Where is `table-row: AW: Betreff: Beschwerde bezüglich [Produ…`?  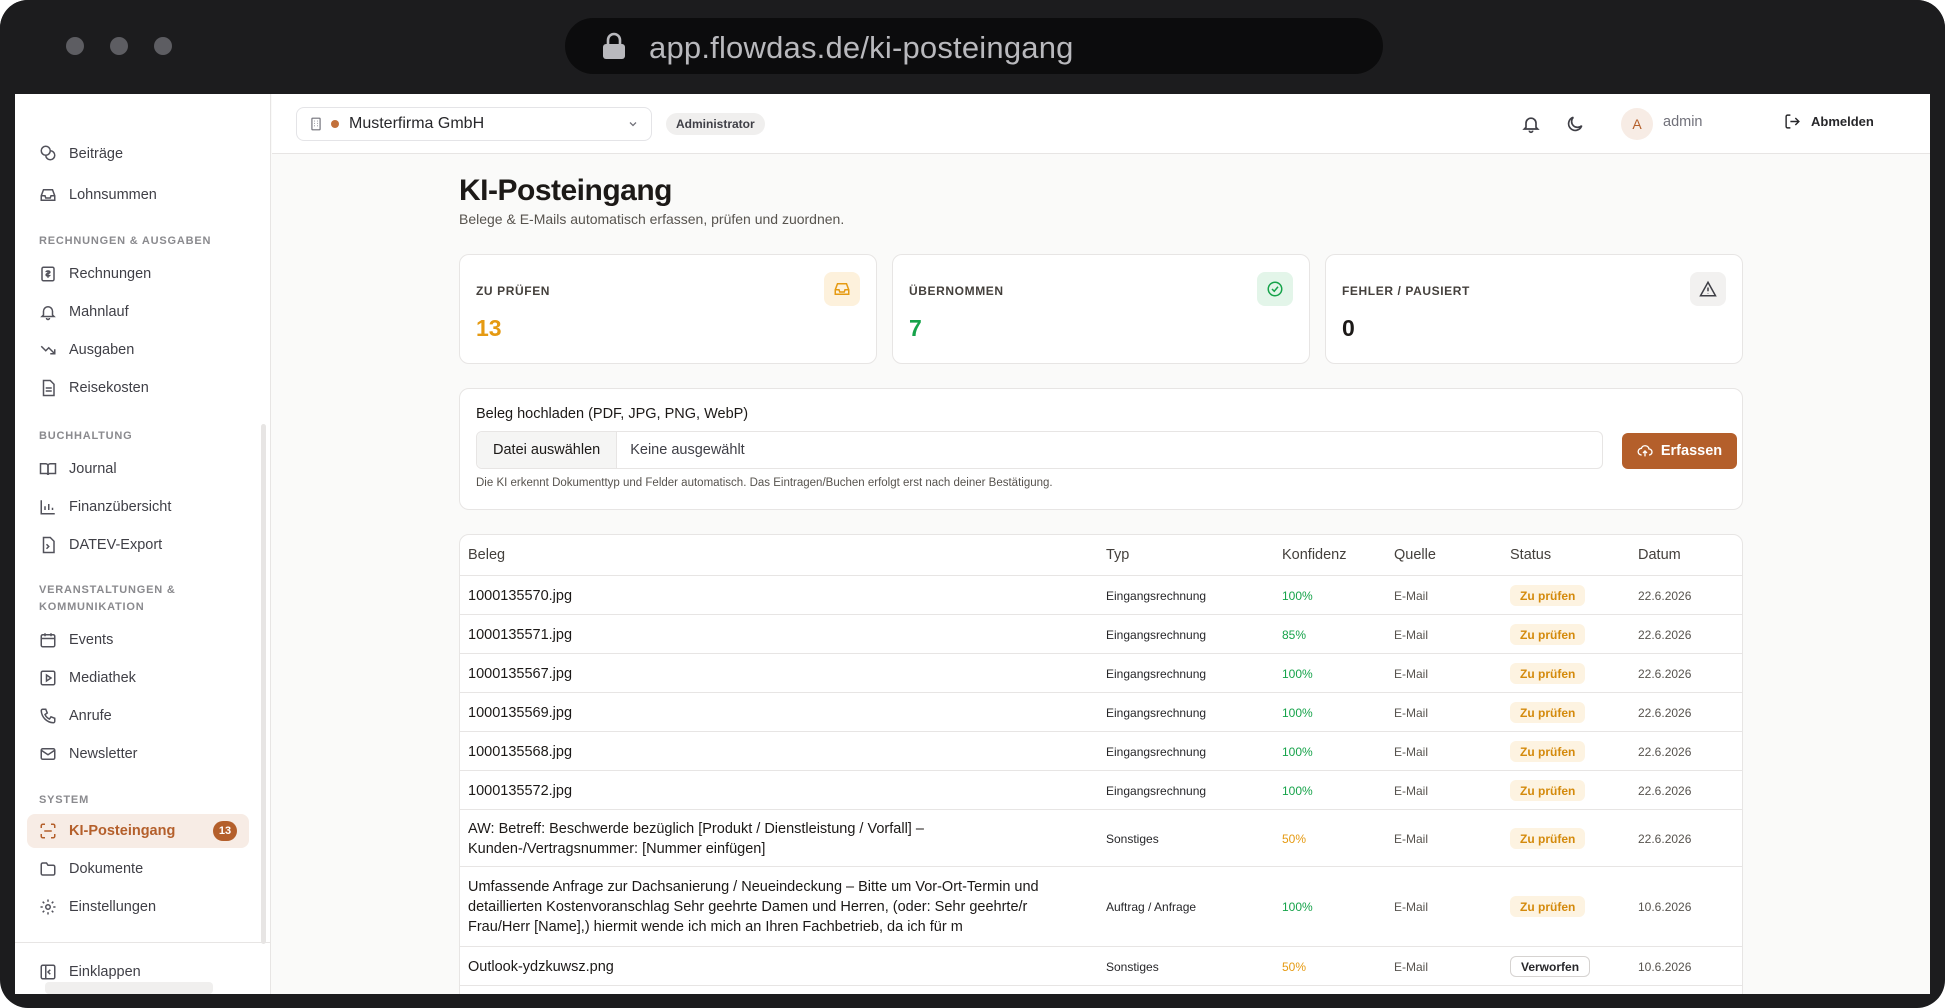 table-row: AW: Betreff: Beschwerde bezüglich [Produ… is located at coordinates (1101, 838).